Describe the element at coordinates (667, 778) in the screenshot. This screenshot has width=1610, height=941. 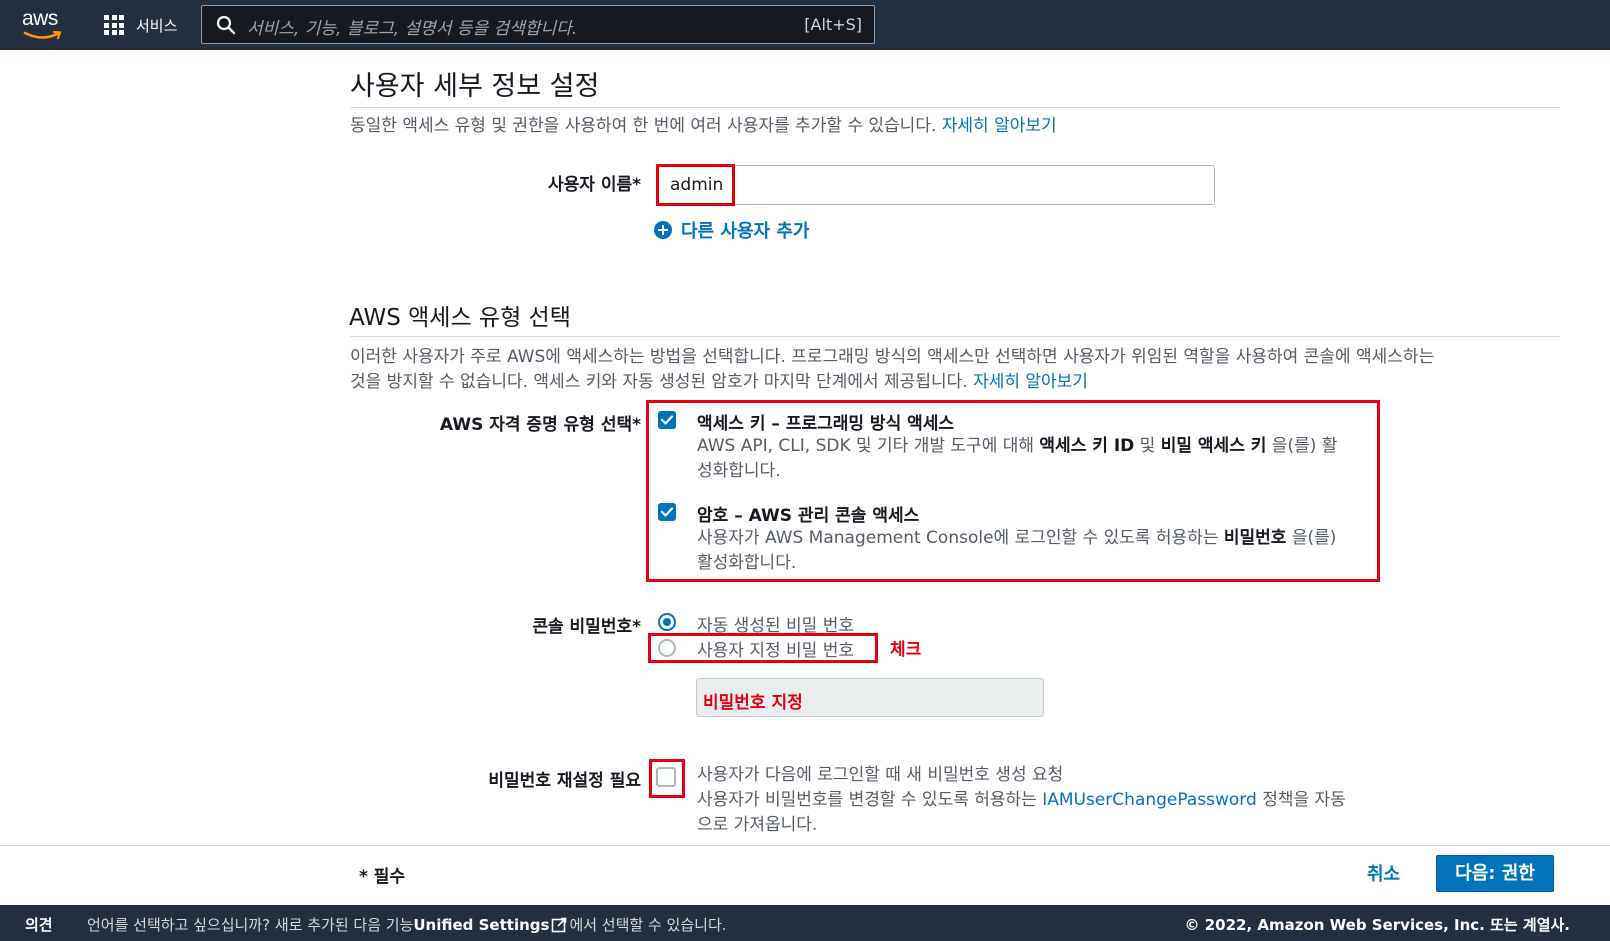
I see `annotation-box-password-reset` at that location.